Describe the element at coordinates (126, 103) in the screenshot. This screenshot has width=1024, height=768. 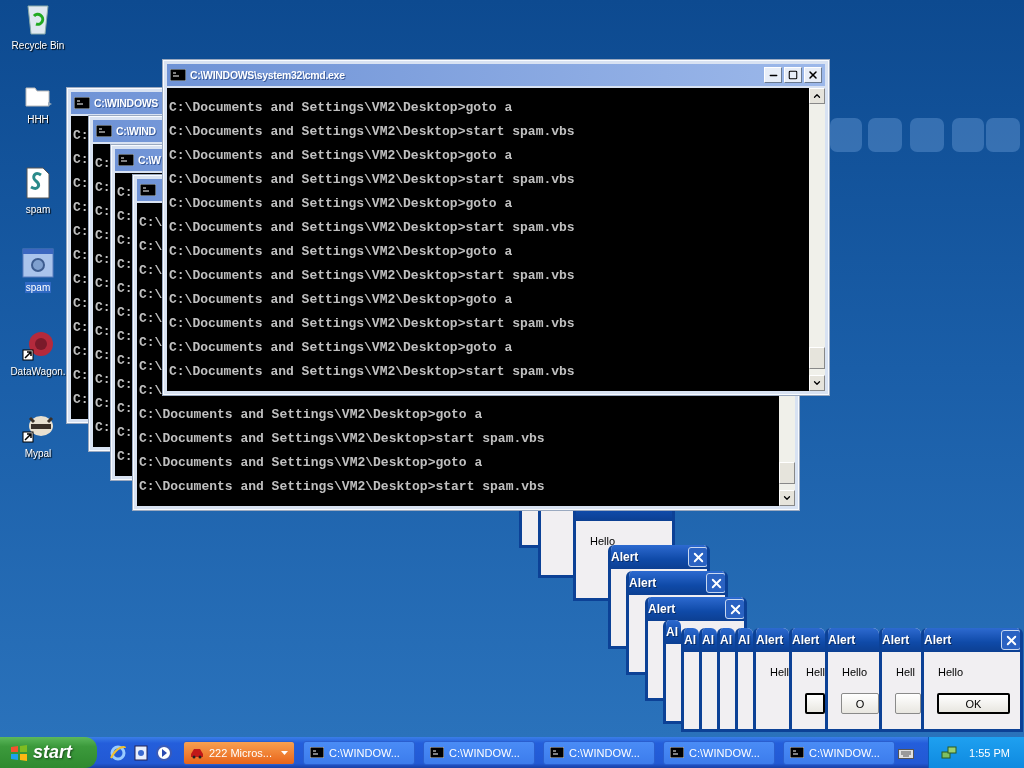
I see `window-title: C:\WINDOWS` at that location.